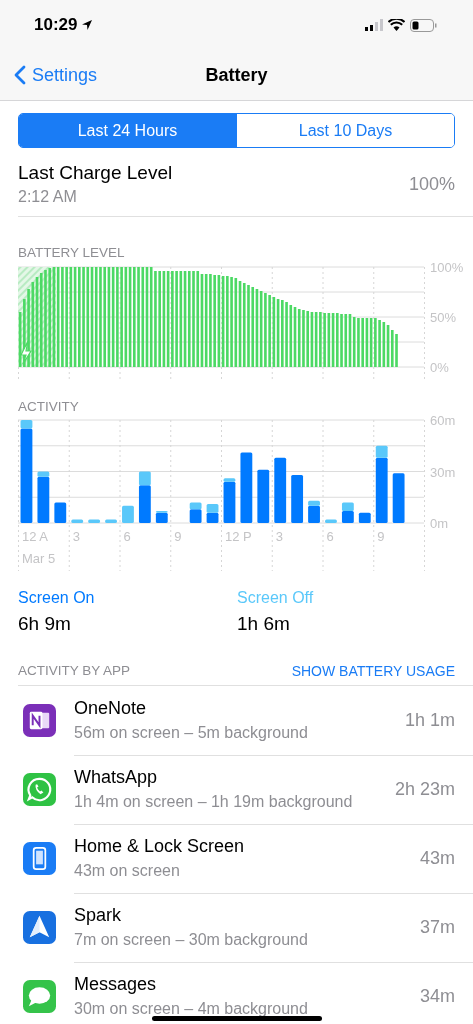  I want to click on last-charge-value: 100%, so click(431, 184).